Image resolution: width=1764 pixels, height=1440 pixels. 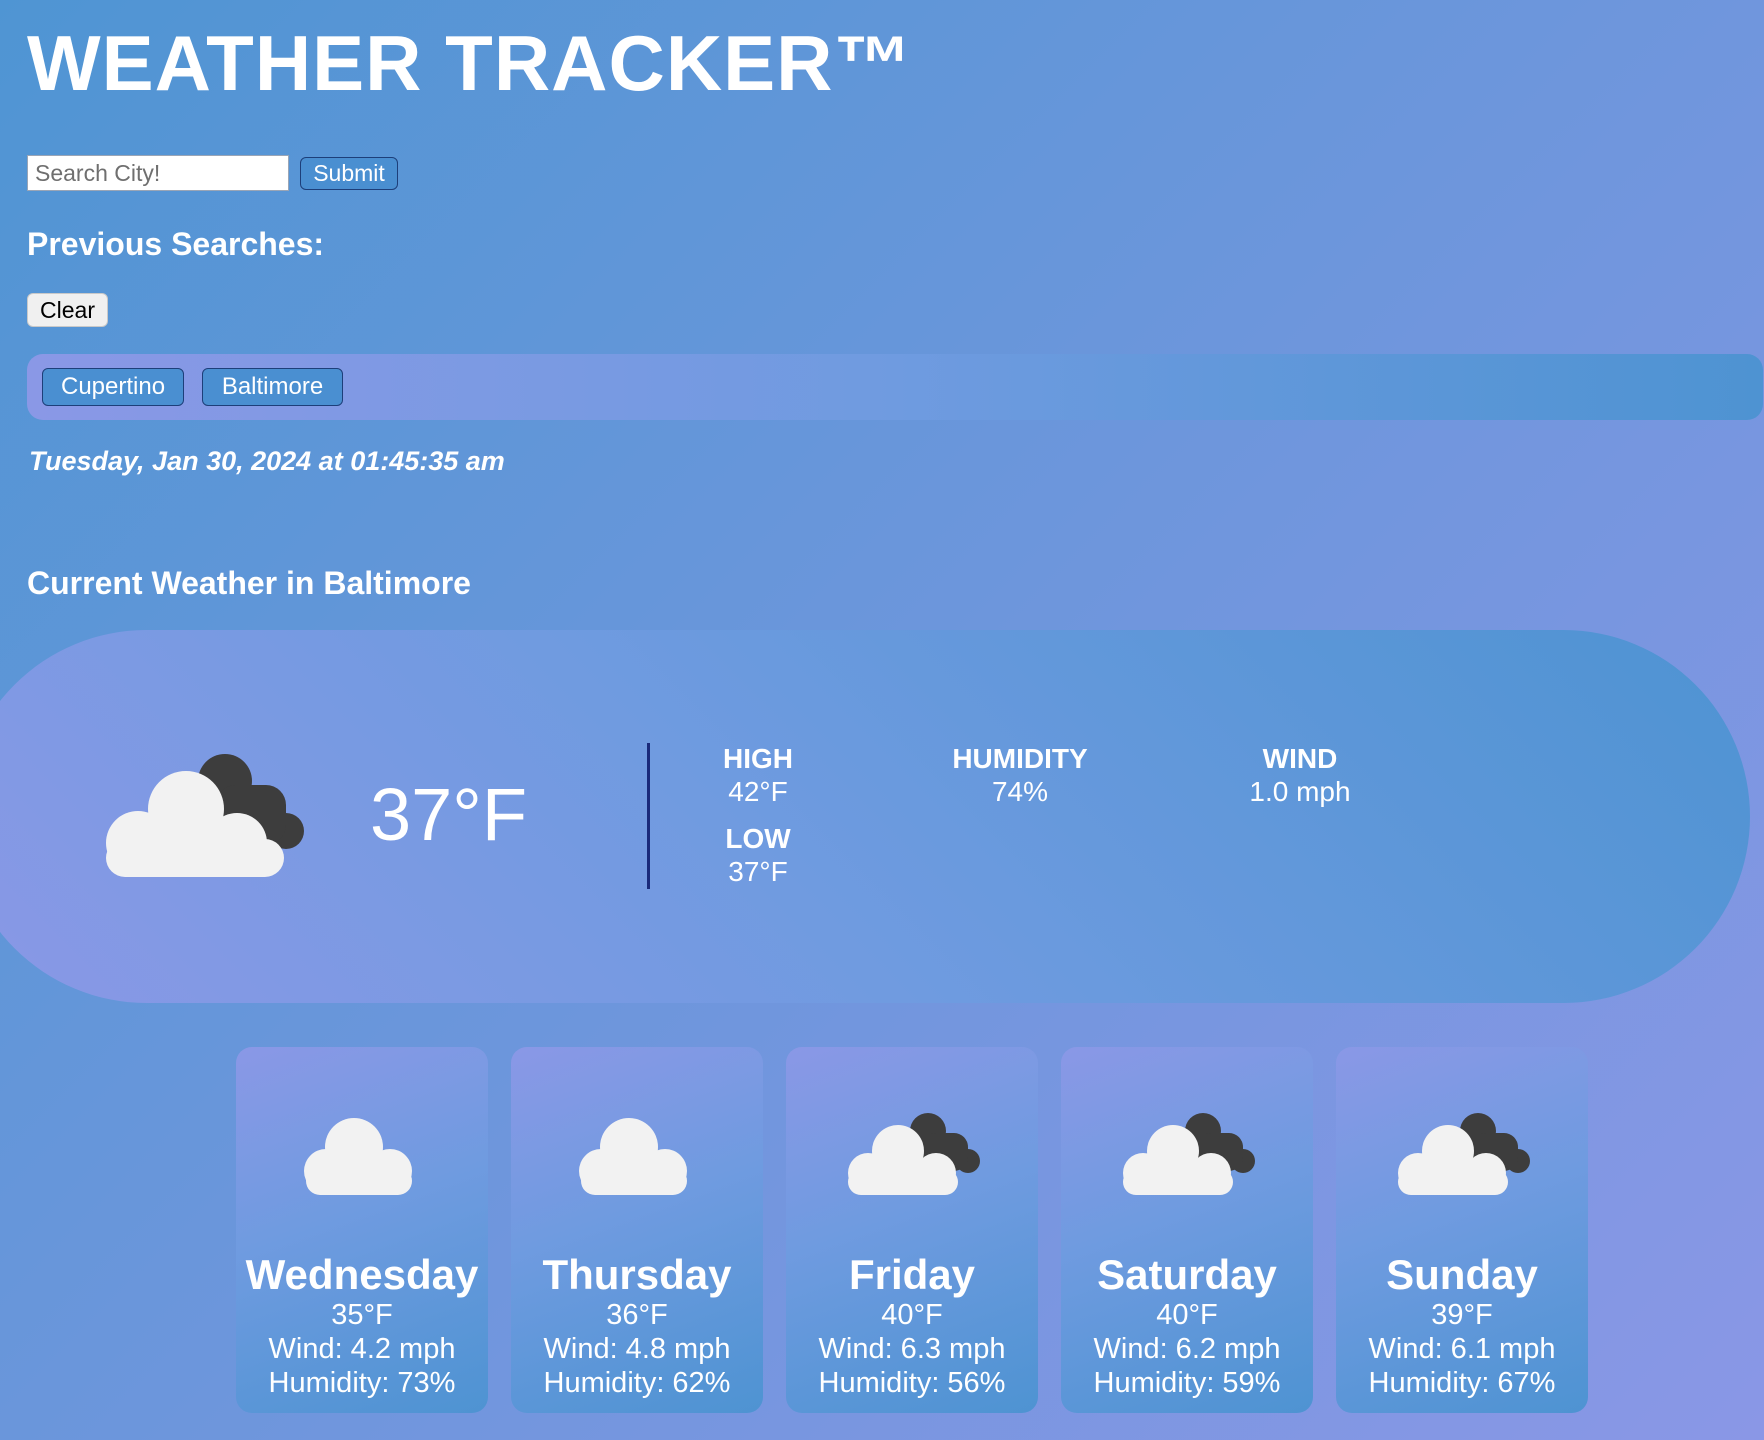 I want to click on humidity-value: 74%, so click(x=1020, y=791).